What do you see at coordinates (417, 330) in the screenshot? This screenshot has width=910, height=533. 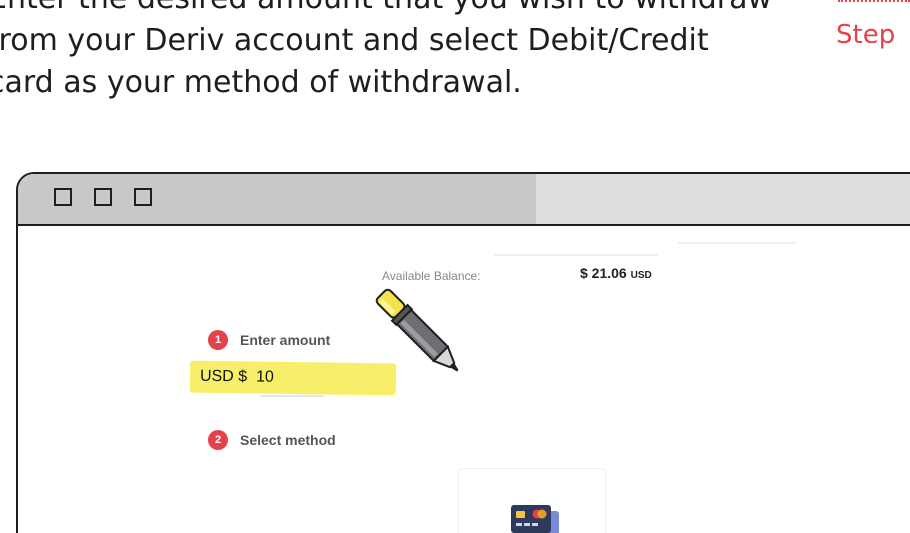 I see `highlighter-pen-icon` at bounding box center [417, 330].